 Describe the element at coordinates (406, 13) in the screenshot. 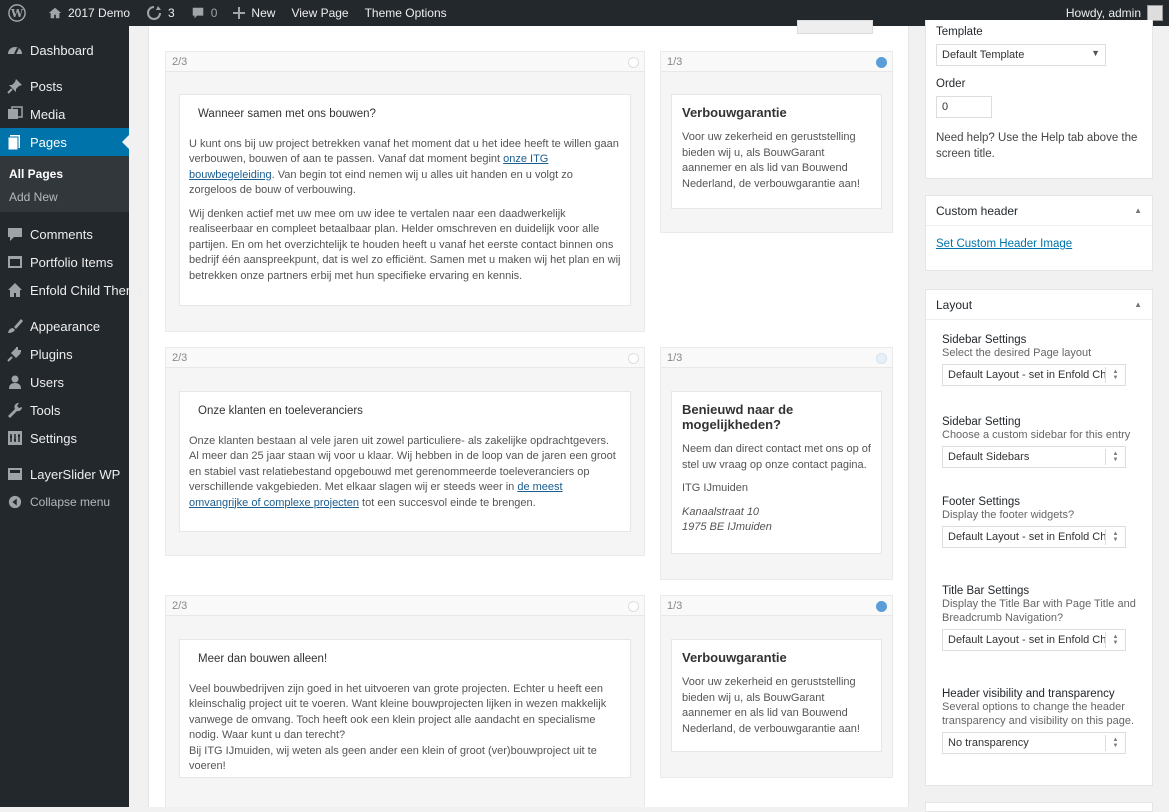

I see `theme-options-link: Theme Options` at that location.